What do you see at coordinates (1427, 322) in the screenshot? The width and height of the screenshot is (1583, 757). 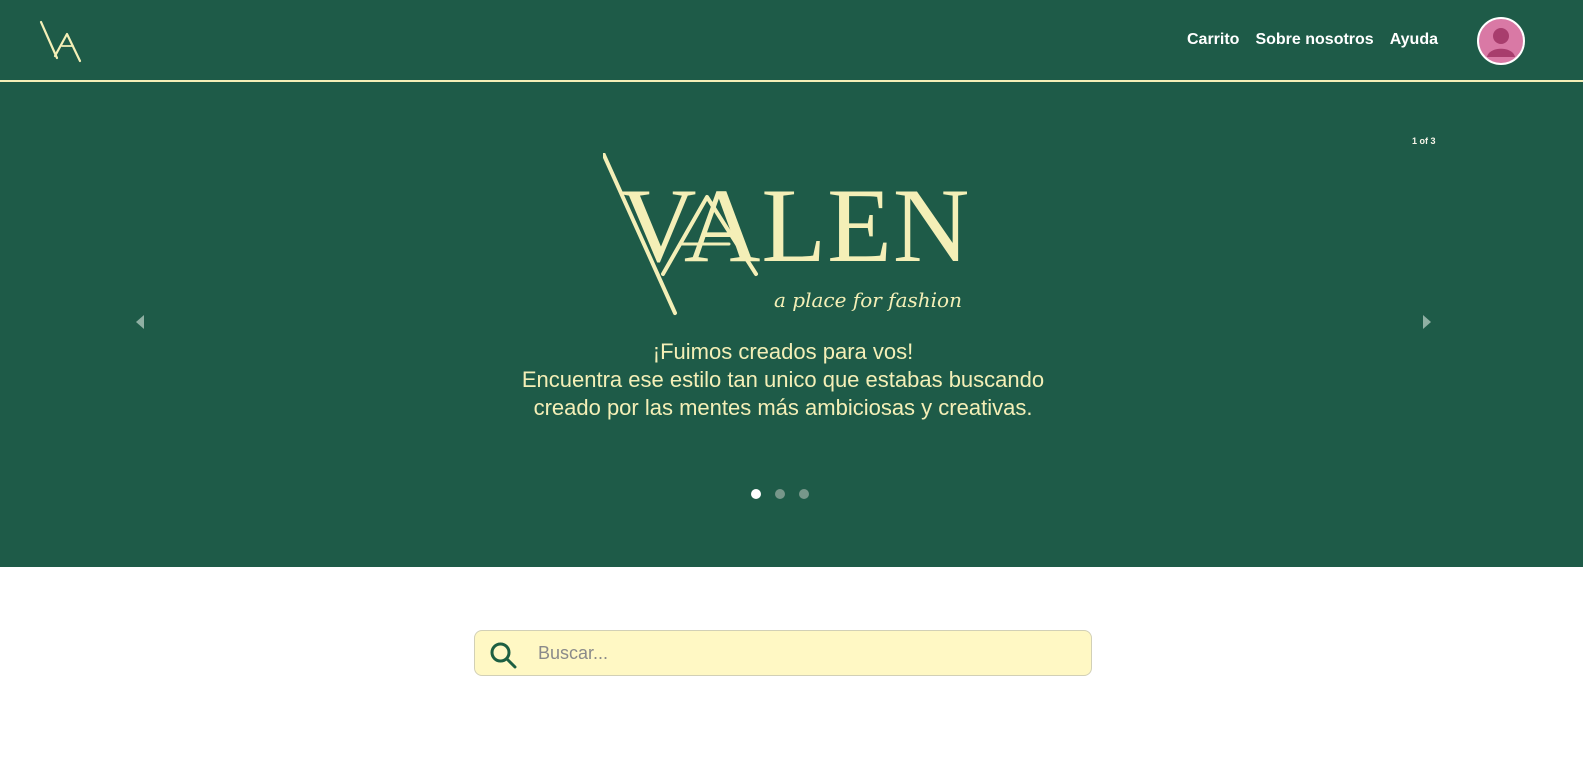 I see `next-slide-button` at bounding box center [1427, 322].